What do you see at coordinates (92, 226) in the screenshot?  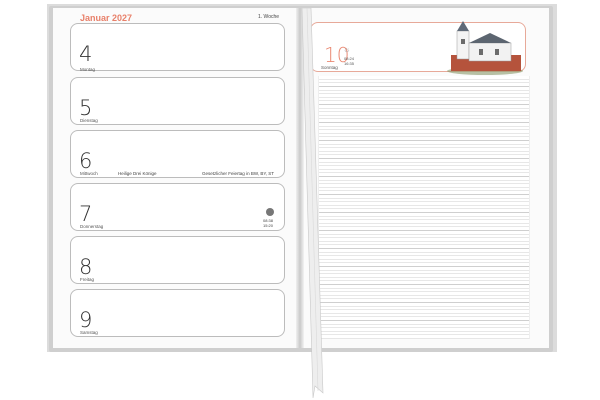 I see `weekday-label: Donnerstag` at bounding box center [92, 226].